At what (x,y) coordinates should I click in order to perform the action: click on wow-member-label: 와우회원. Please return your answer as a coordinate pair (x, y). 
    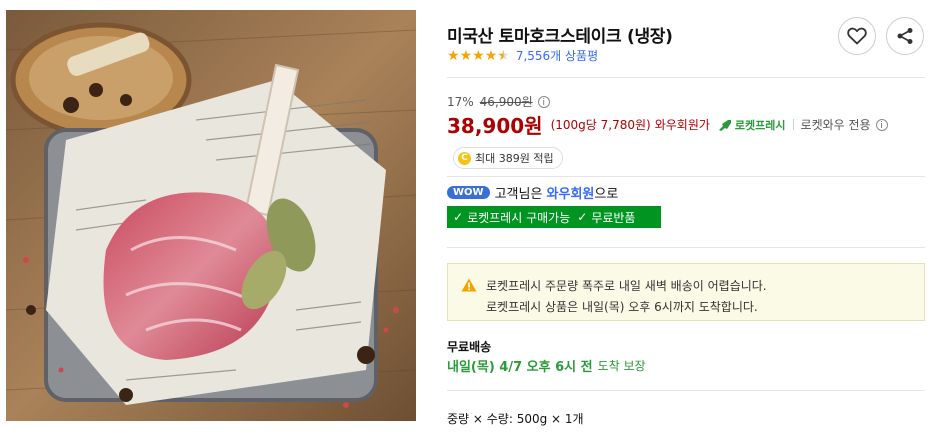
    Looking at the image, I should click on (570, 194).